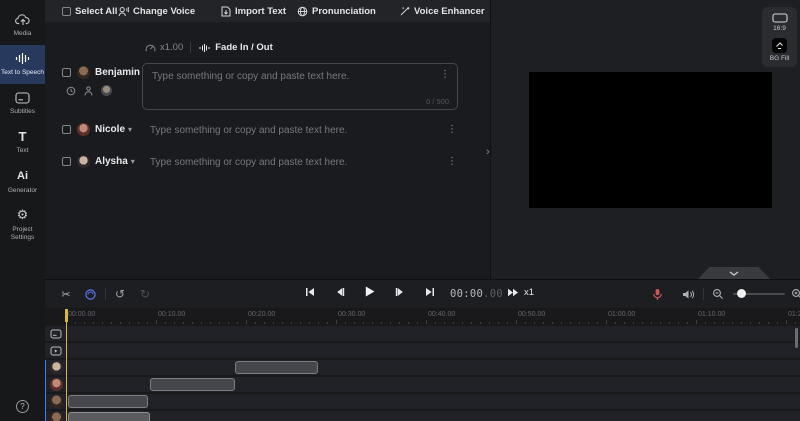  Describe the element at coordinates (66, 370) in the screenshot. I see `playhead-line` at that location.